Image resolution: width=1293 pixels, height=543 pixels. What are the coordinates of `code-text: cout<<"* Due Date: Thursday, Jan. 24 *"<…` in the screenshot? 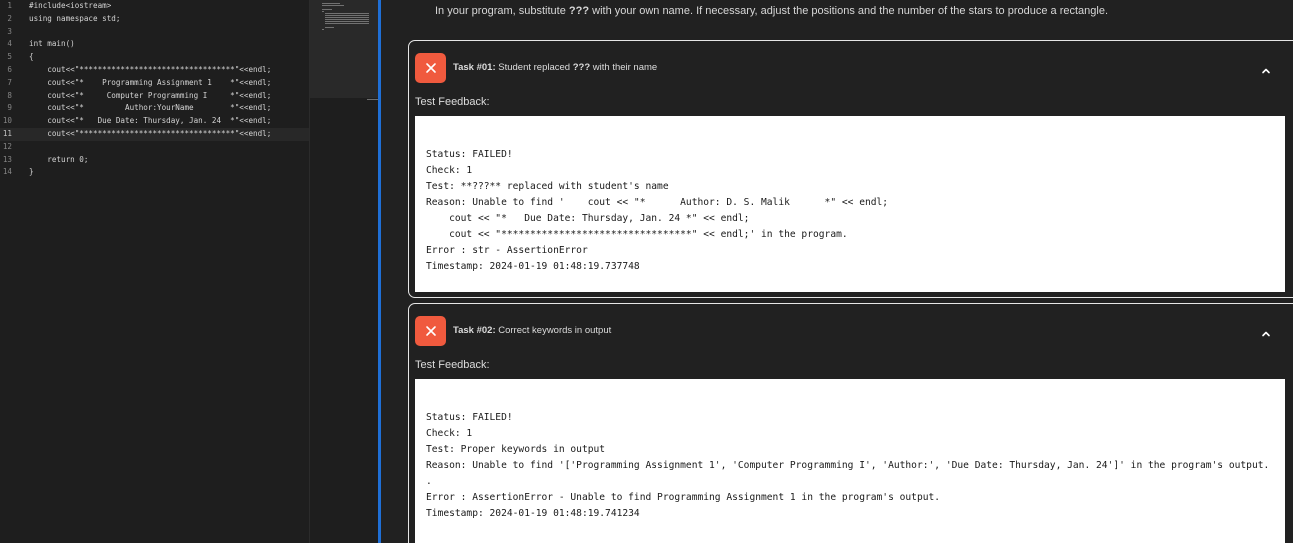 It's located at (150, 121).